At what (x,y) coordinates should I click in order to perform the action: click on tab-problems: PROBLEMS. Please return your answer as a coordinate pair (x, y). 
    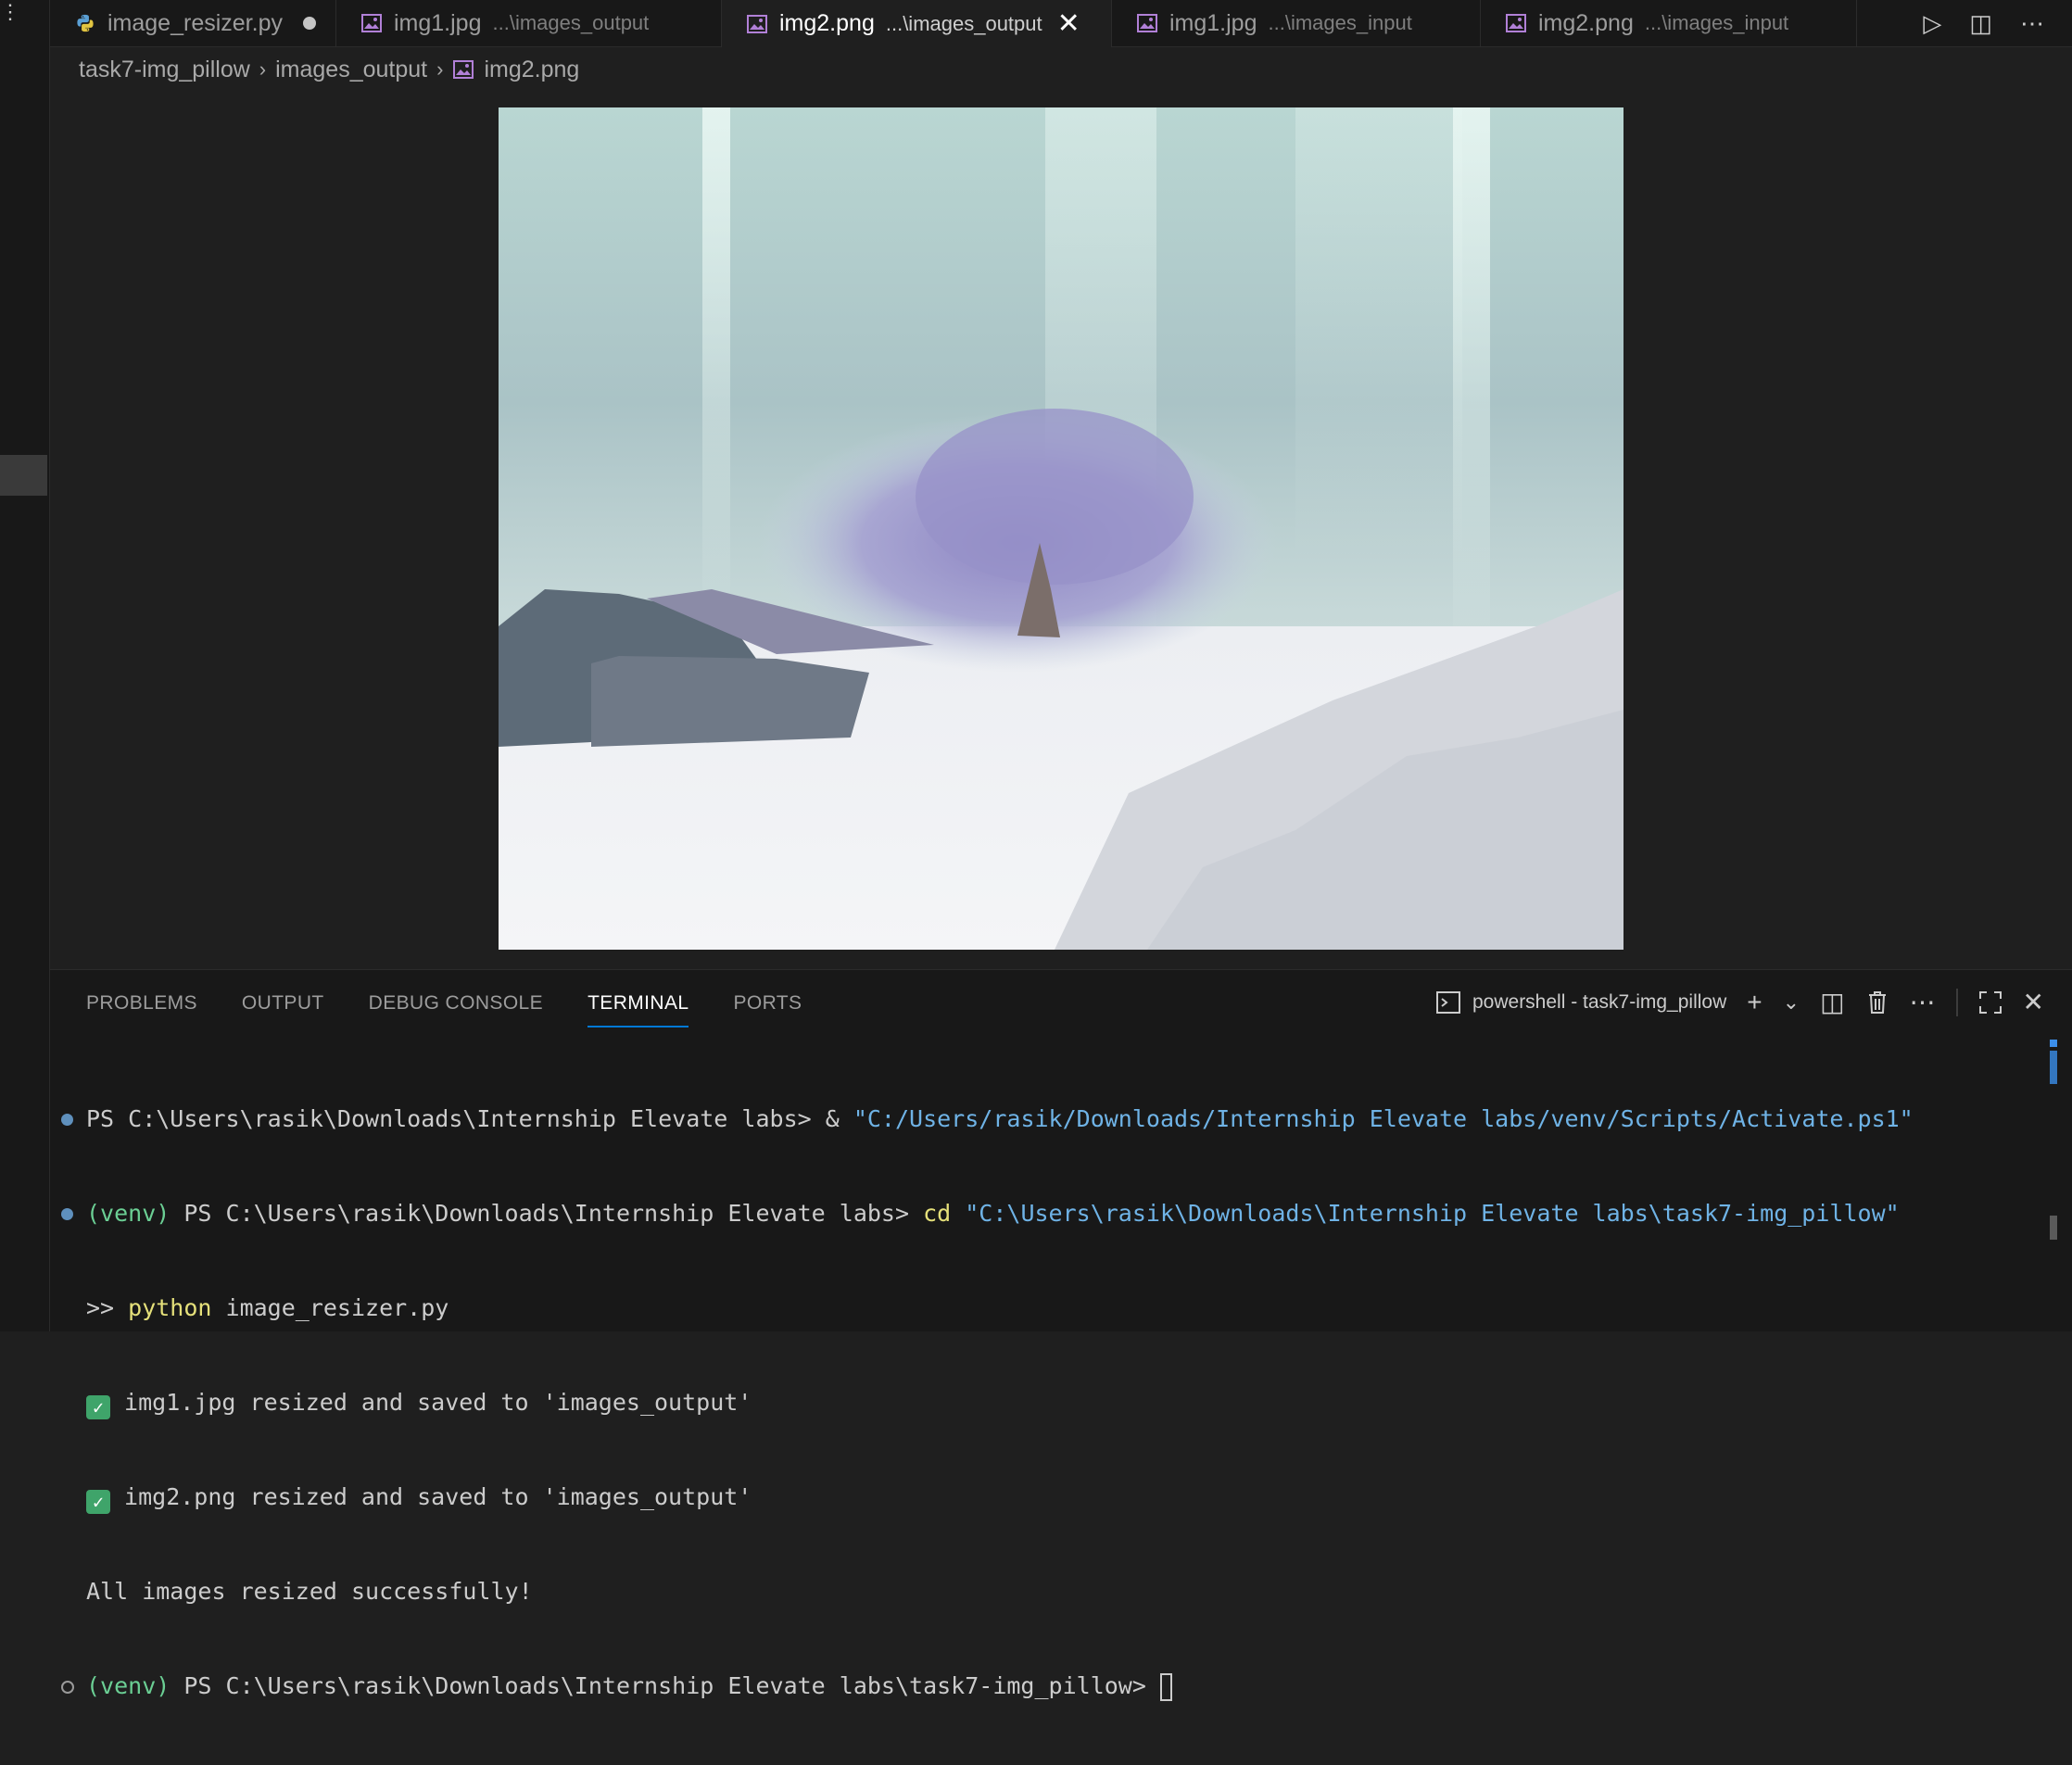
    Looking at the image, I should click on (141, 1009).